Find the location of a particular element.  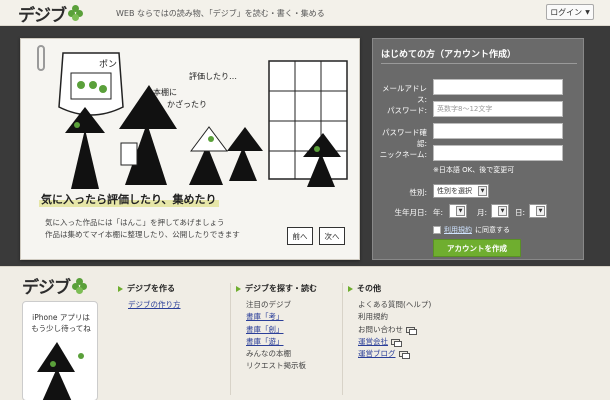

footer-link-featured: 注目のデジブ is located at coordinates (276, 305).